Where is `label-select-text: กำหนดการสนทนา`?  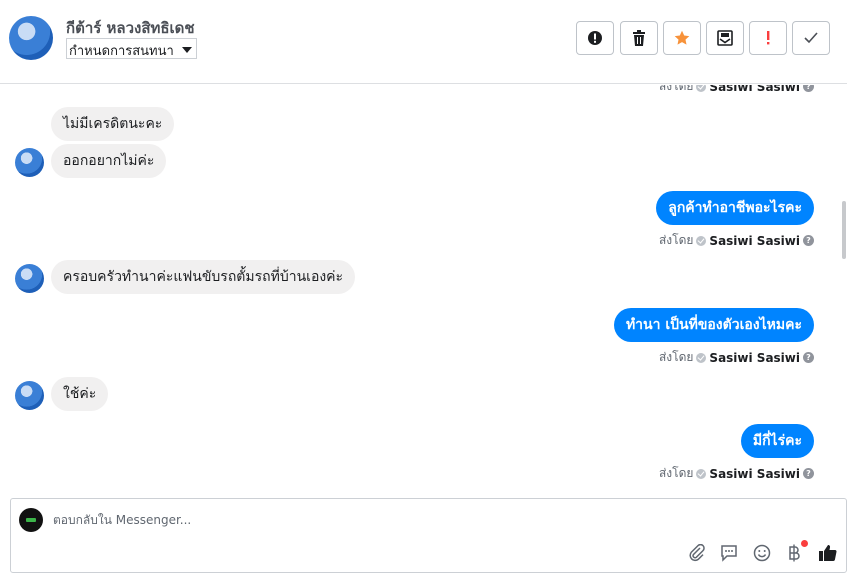
label-select-text: กำหนดการสนทนา is located at coordinates (121, 51).